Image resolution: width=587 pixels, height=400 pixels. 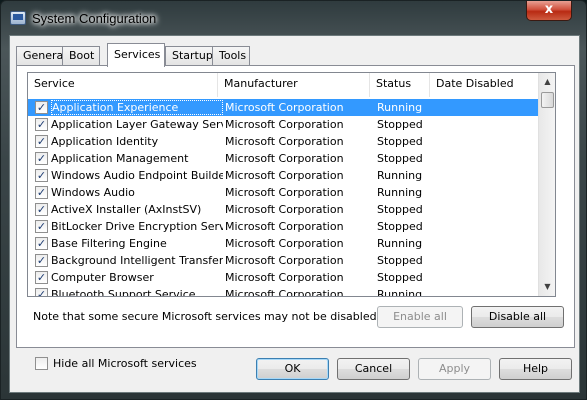 I want to click on tab-boot-label: Boot, so click(x=82, y=55).